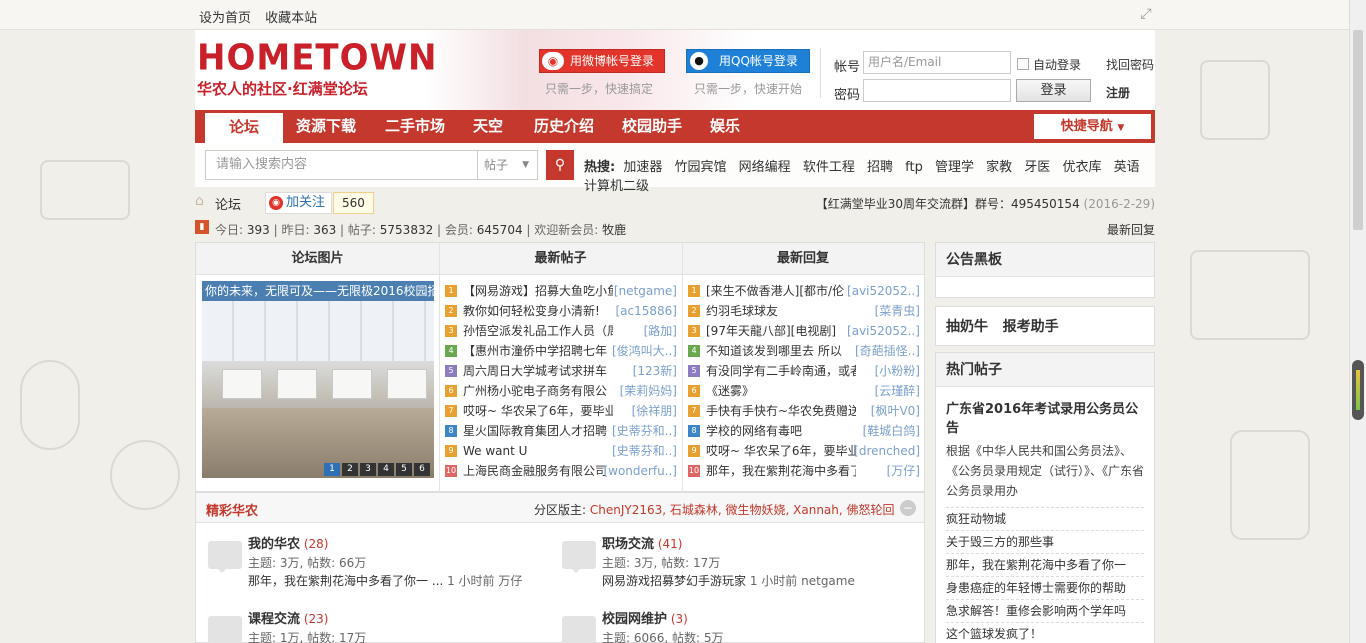 The width and height of the screenshot is (1366, 643). Describe the element at coordinates (748, 61) in the screenshot. I see `qq-login-button: ● 用QQ帐号登录` at that location.